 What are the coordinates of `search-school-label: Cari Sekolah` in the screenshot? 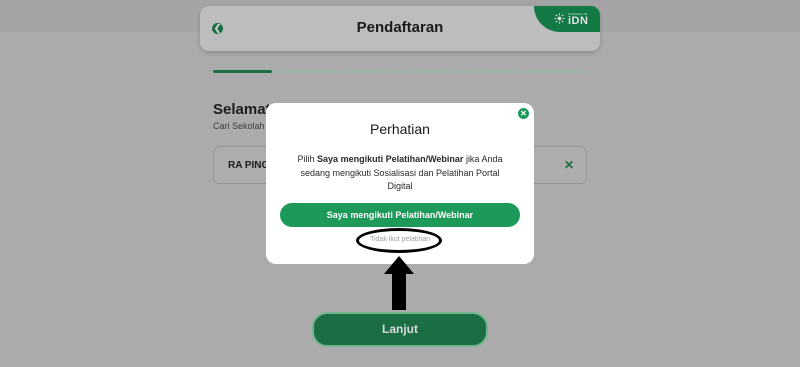 It's located at (239, 126).